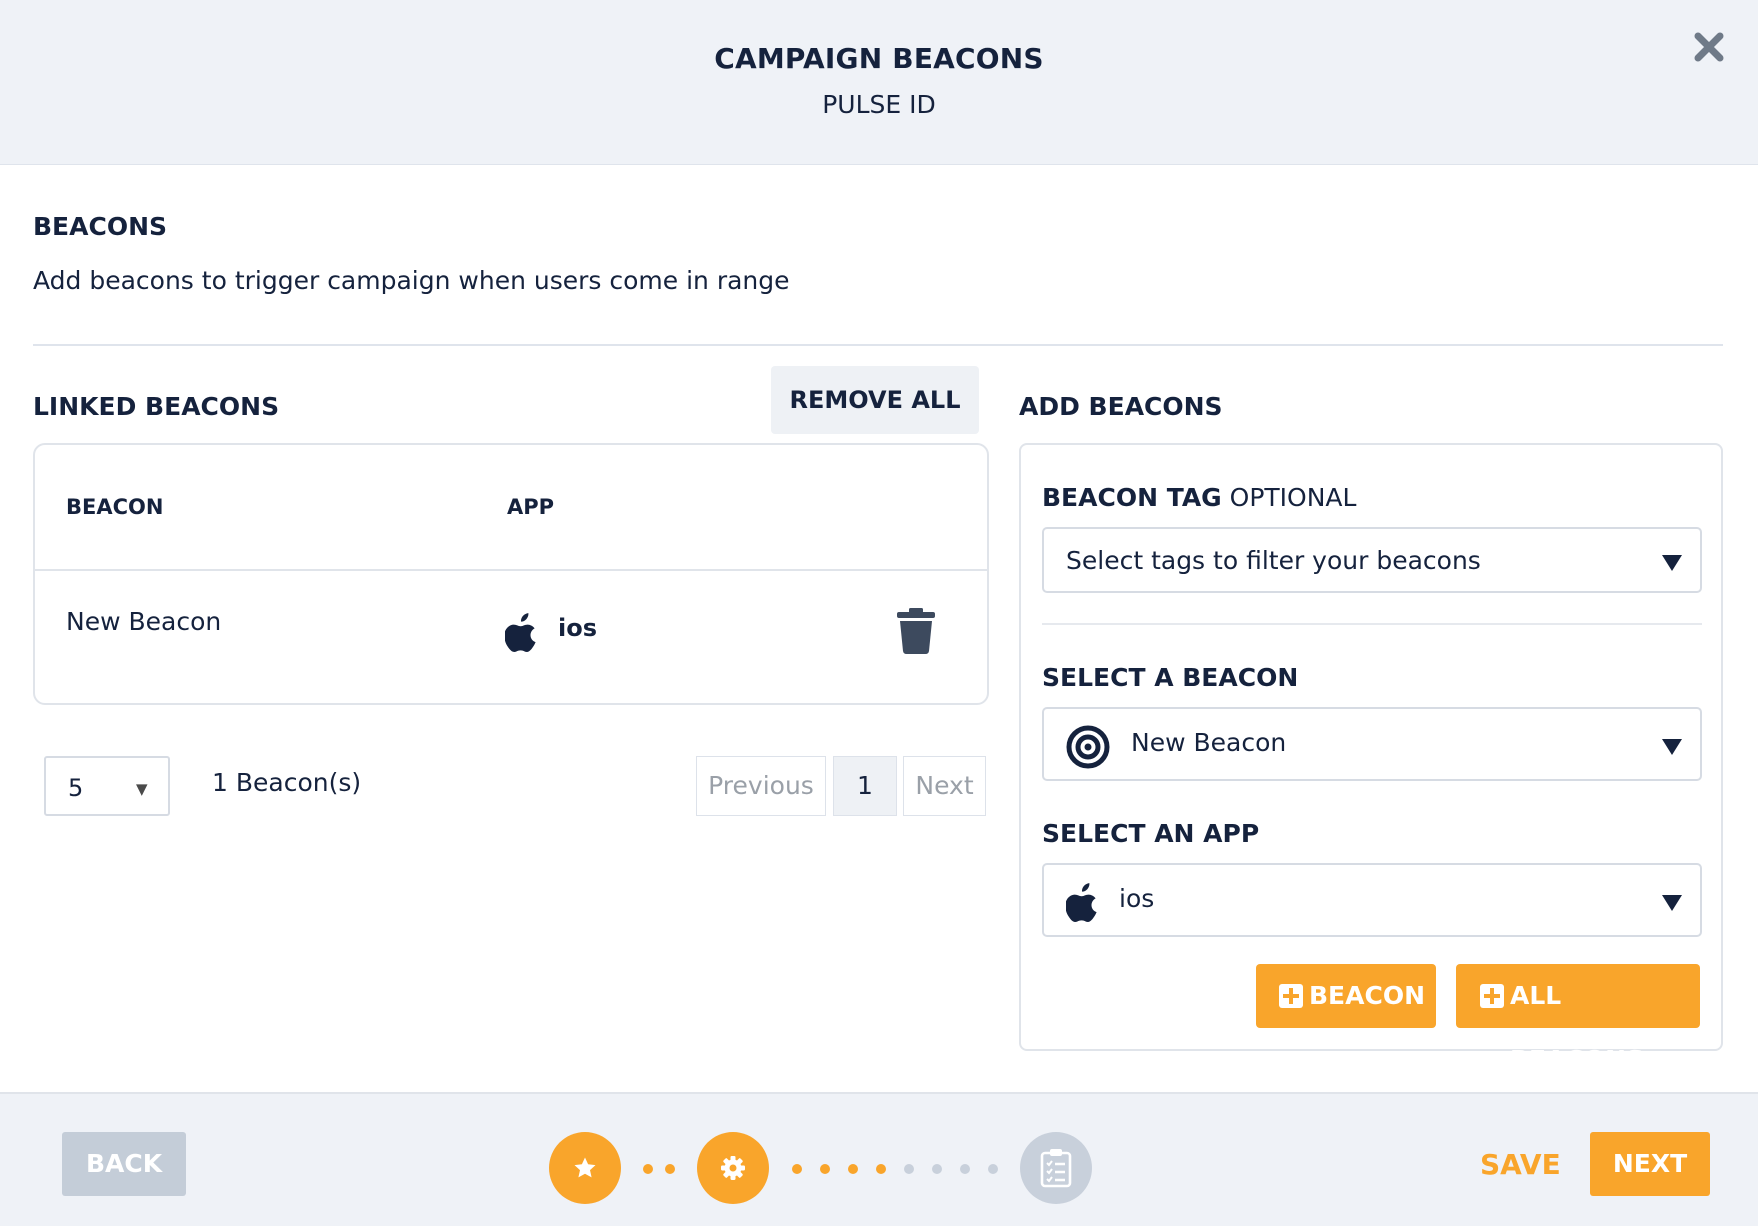 The height and width of the screenshot is (1226, 1758). What do you see at coordinates (944, 786) in the screenshot?
I see `pagination-next: Next` at bounding box center [944, 786].